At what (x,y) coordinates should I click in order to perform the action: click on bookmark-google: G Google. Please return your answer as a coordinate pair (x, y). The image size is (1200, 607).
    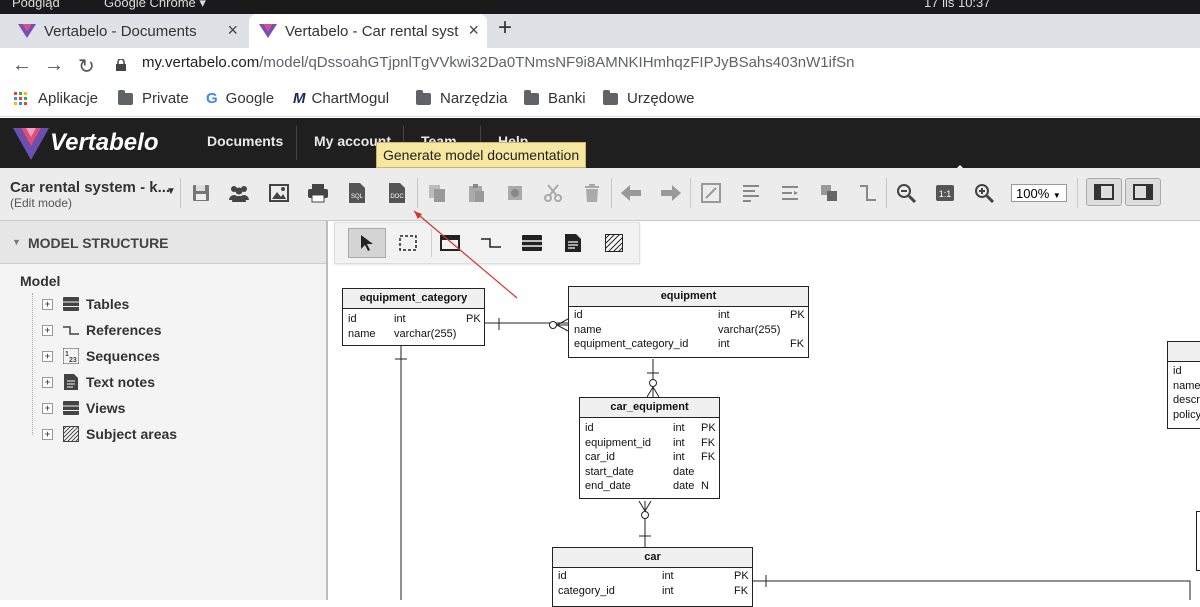
    Looking at the image, I should click on (240, 98).